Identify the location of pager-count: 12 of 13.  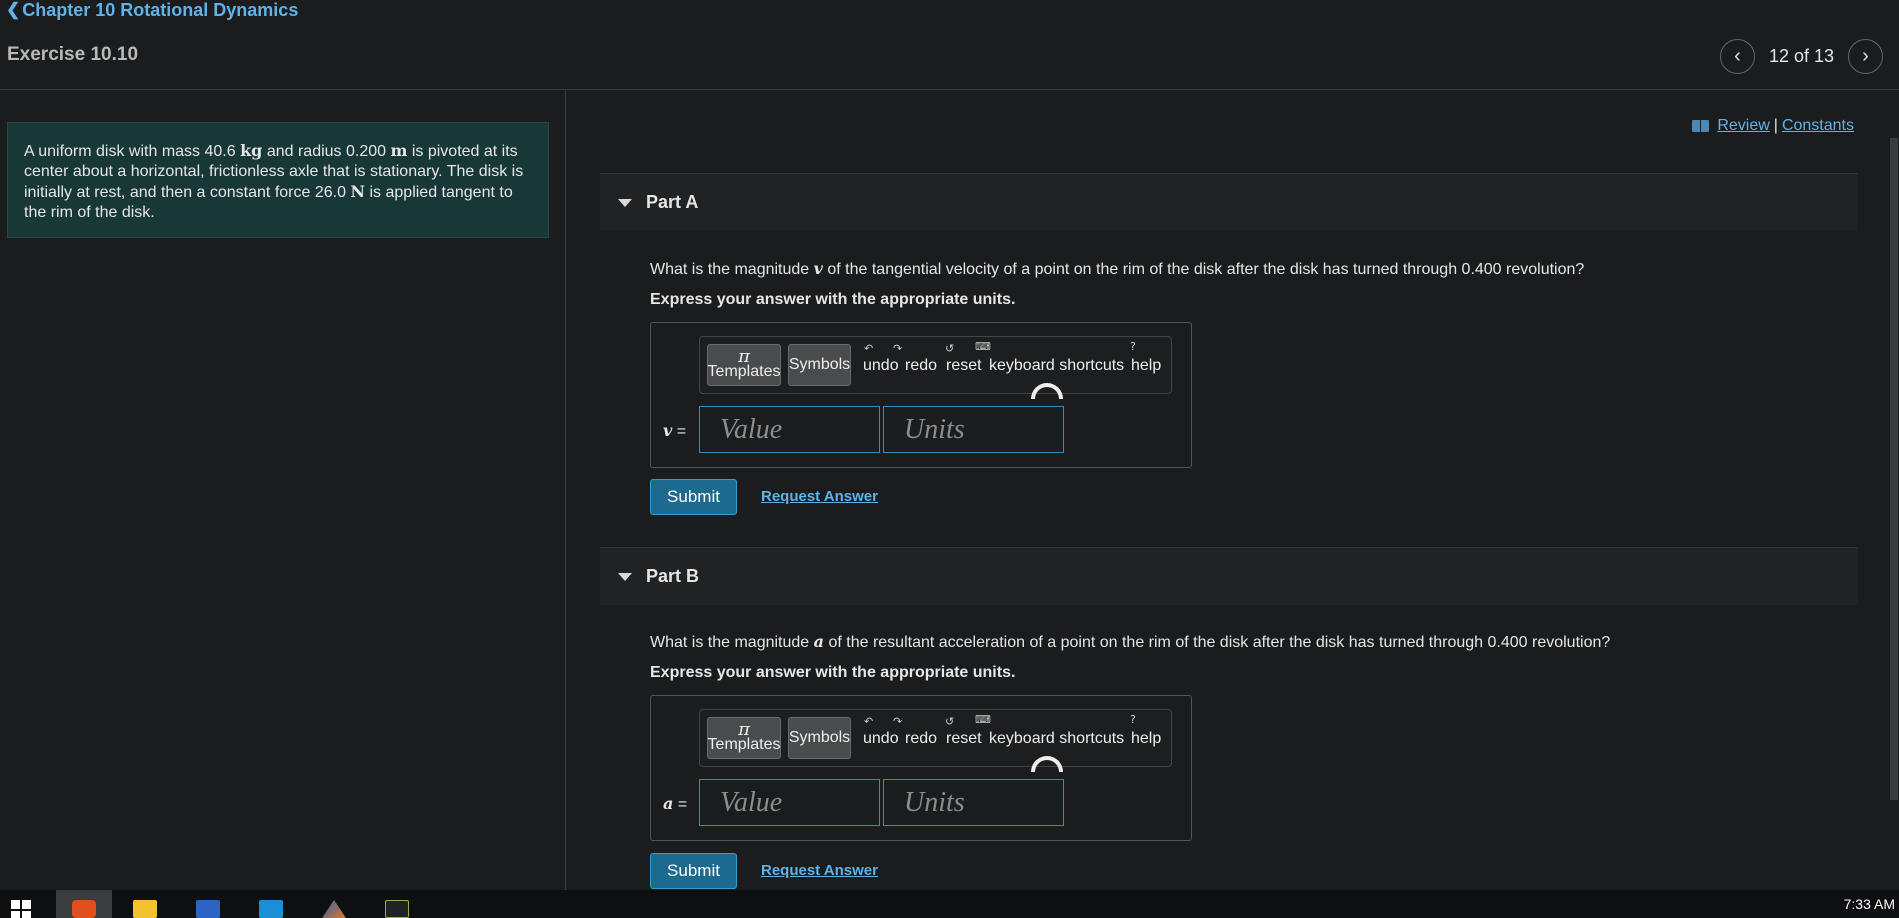
(1801, 56).